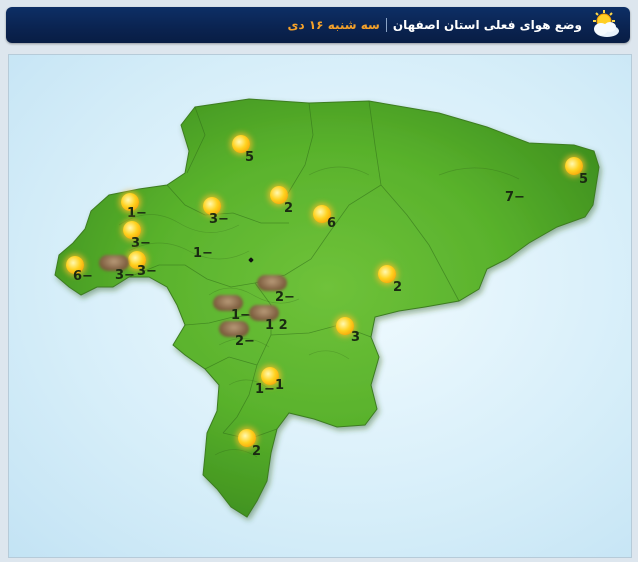 This screenshot has height=562, width=638. What do you see at coordinates (276, 325) in the screenshot?
I see `temperature-label: 1 2` at bounding box center [276, 325].